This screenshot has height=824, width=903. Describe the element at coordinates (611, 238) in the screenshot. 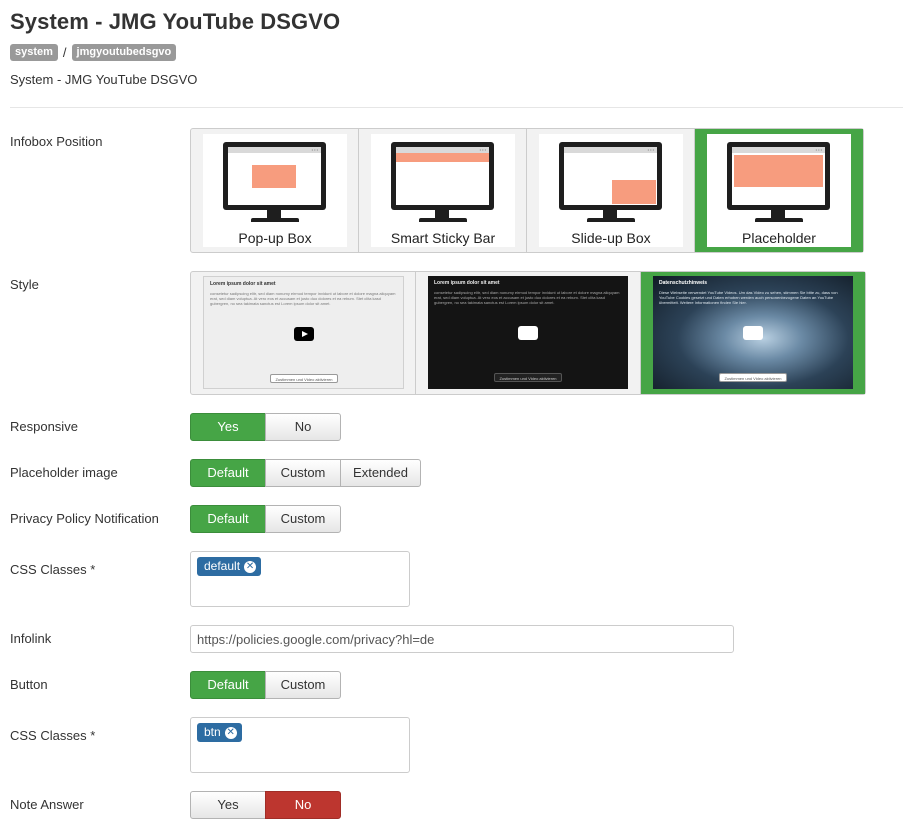

I see `option-label: Slide-up Box` at that location.